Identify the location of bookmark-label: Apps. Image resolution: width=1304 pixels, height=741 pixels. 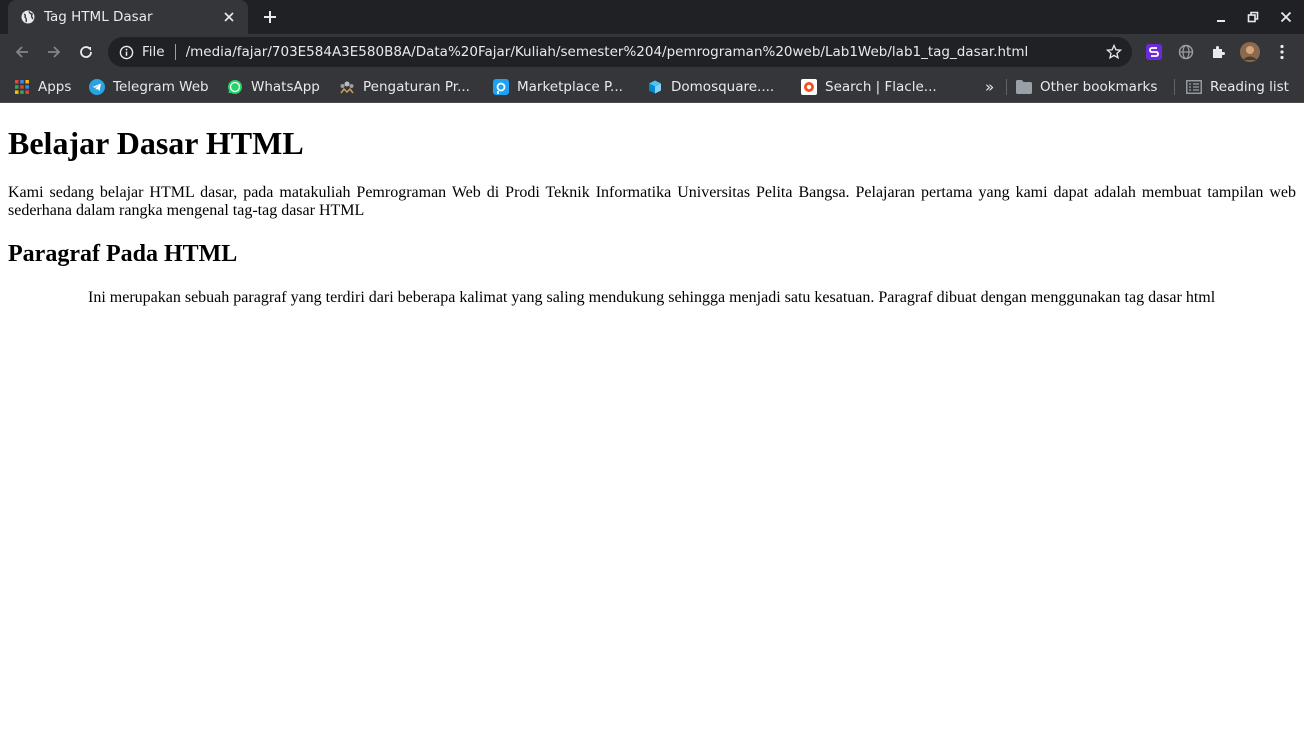
(55, 87).